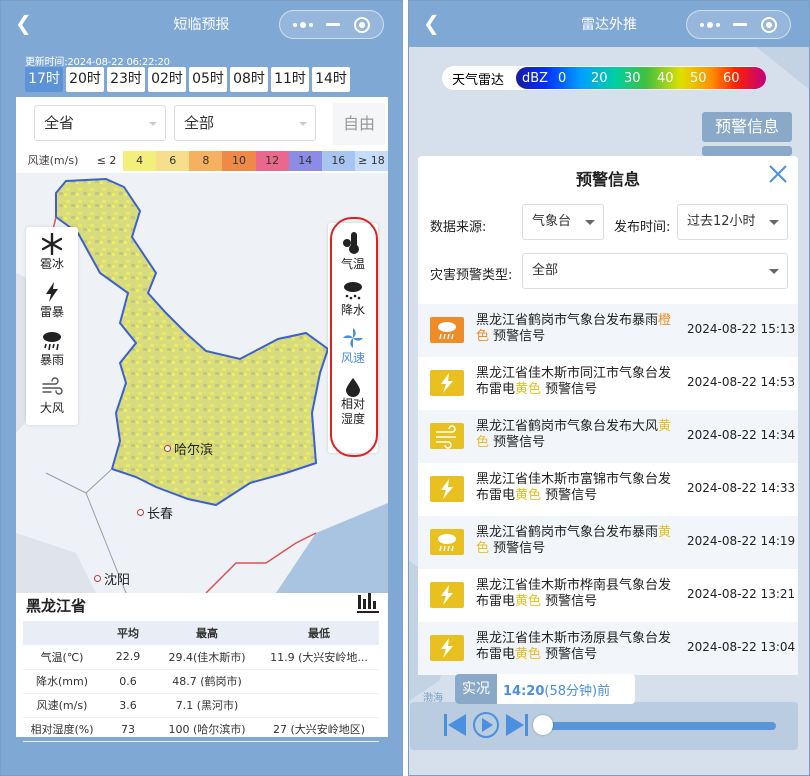  Describe the element at coordinates (52, 386) in the screenshot. I see `wind-icon` at that location.